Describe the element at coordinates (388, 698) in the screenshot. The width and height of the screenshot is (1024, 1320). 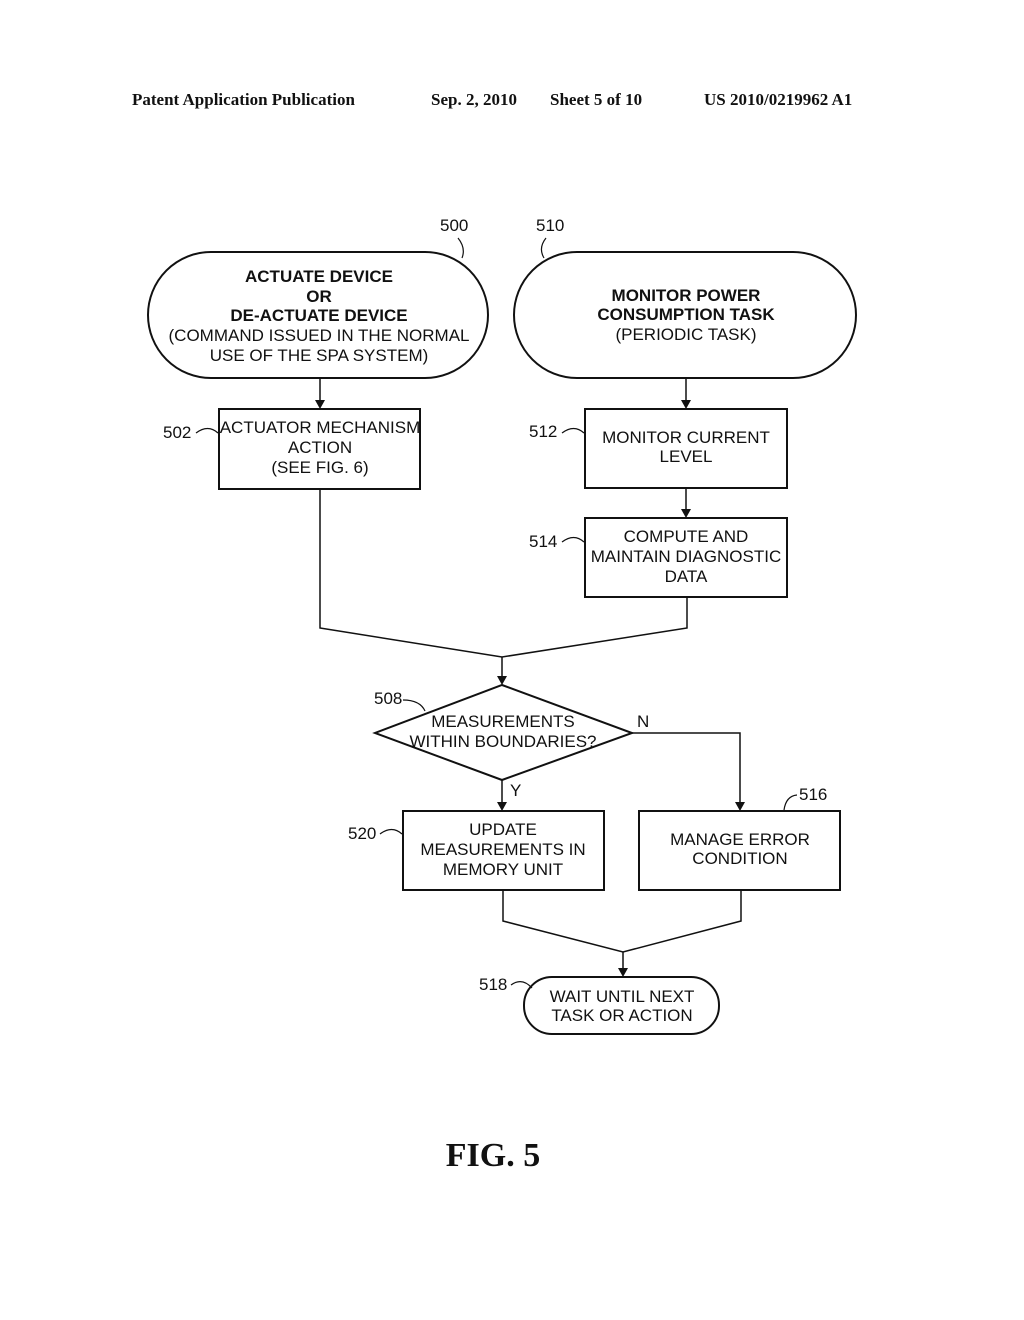
I see `ref-label-508: 508` at that location.